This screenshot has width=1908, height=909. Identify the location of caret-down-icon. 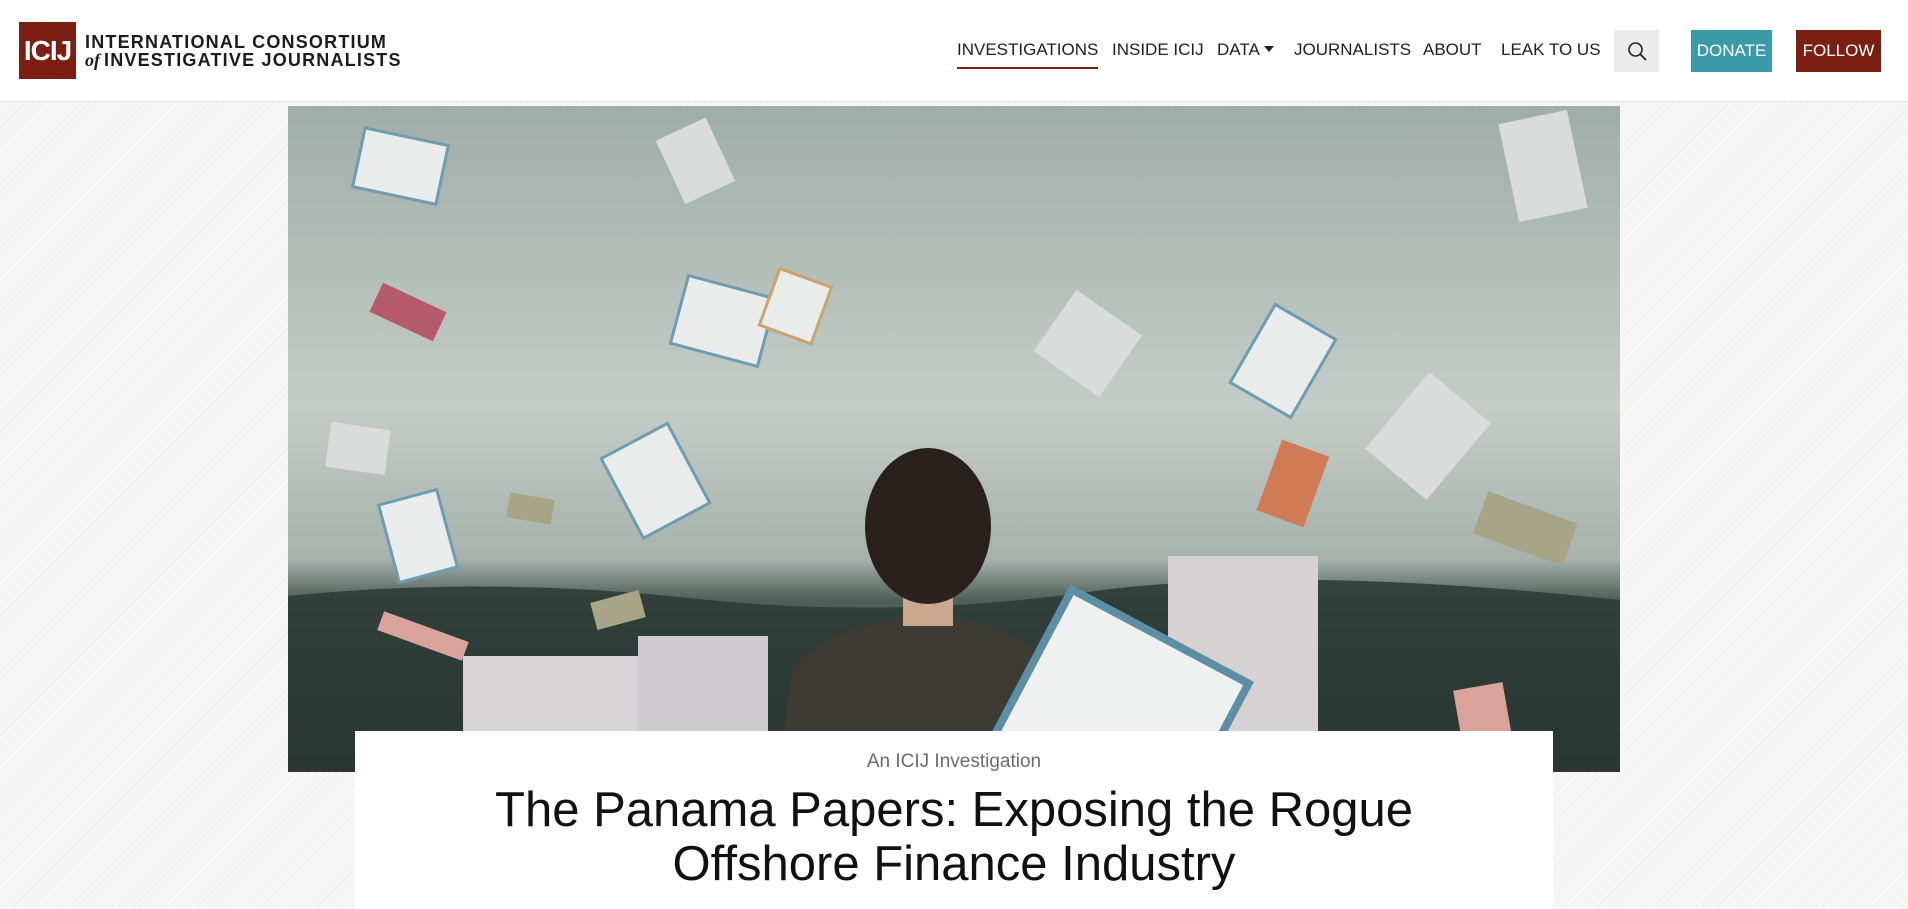
(1268, 48).